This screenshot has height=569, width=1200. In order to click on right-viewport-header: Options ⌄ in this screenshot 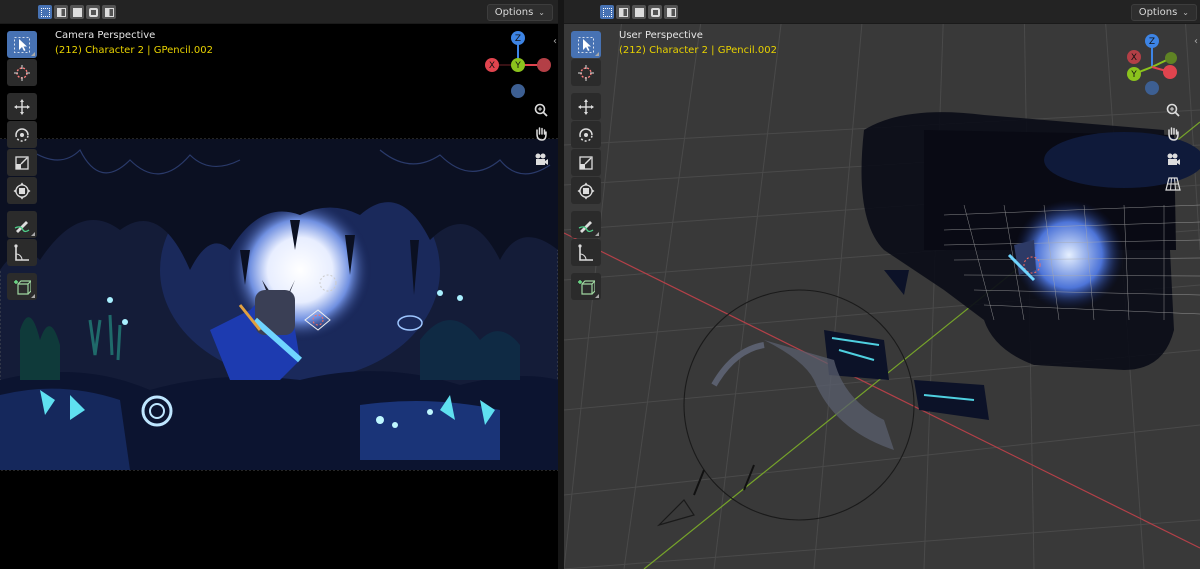, I will do `click(882, 12)`.